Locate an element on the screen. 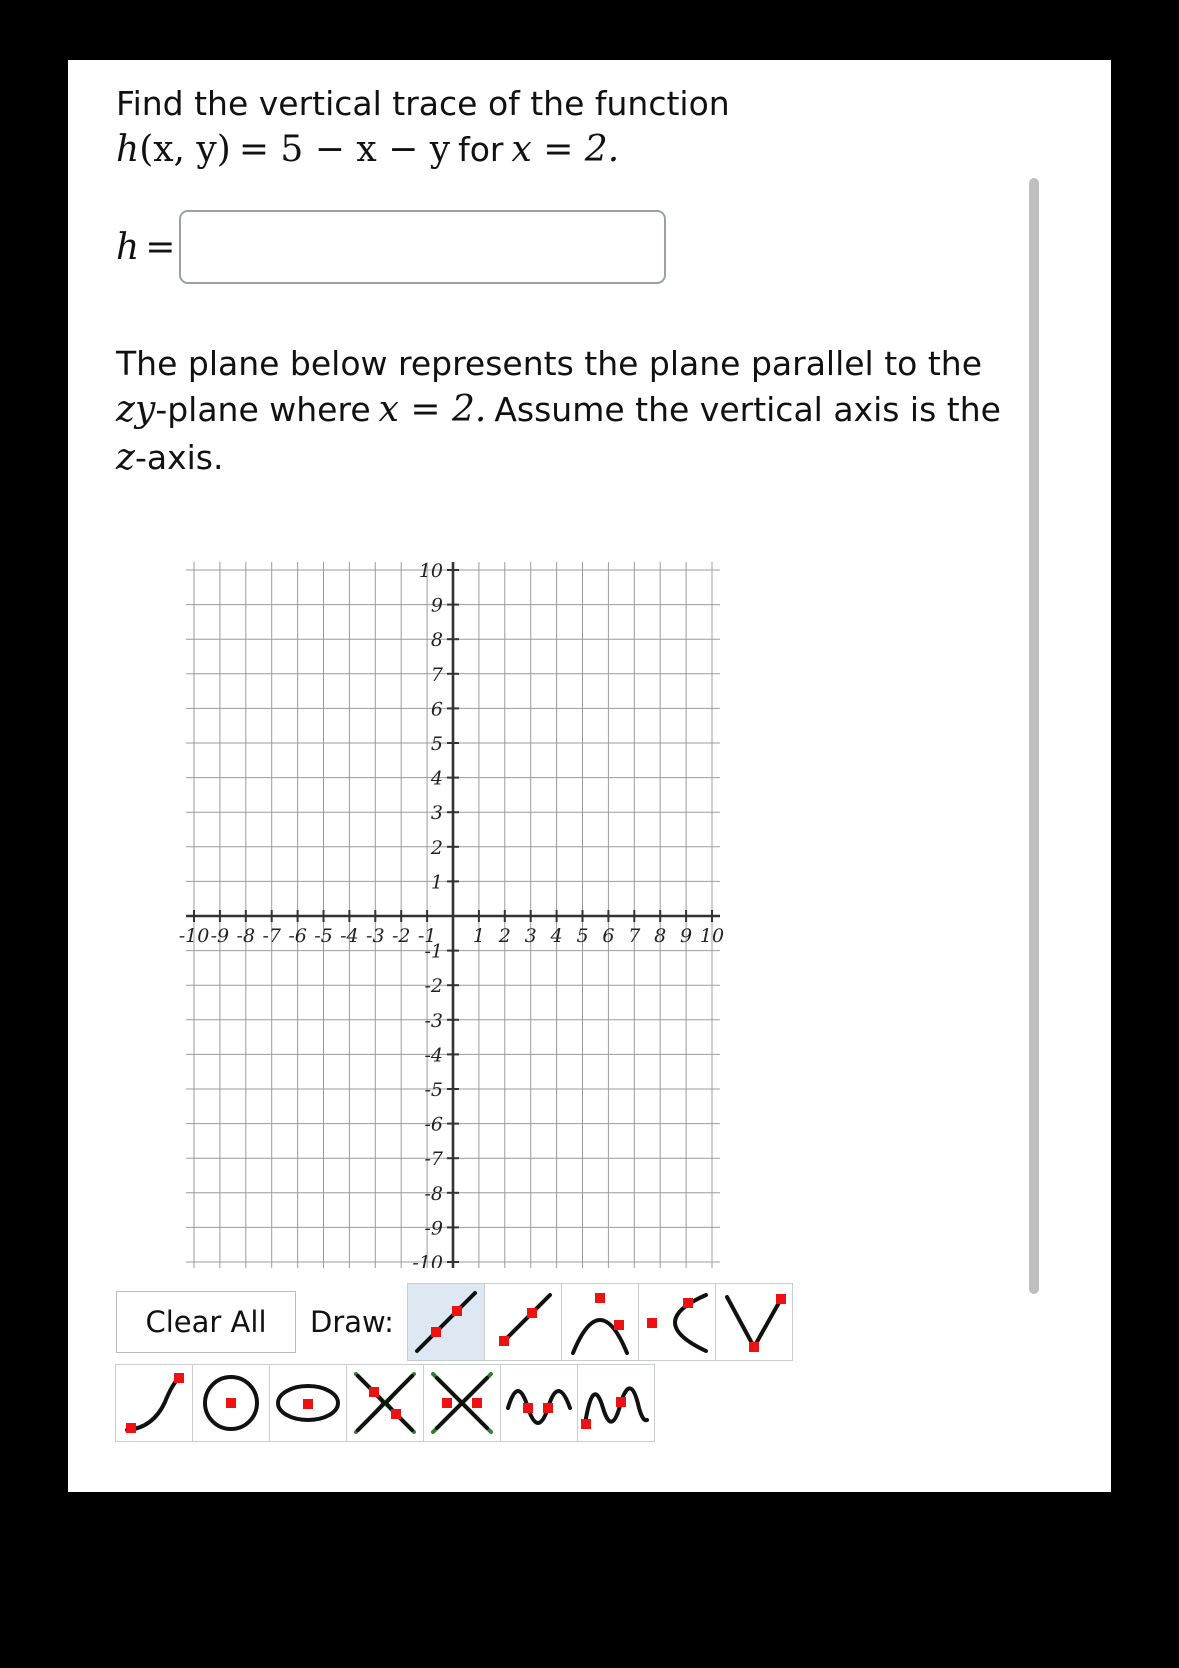  answer-input is located at coordinates (423, 247).